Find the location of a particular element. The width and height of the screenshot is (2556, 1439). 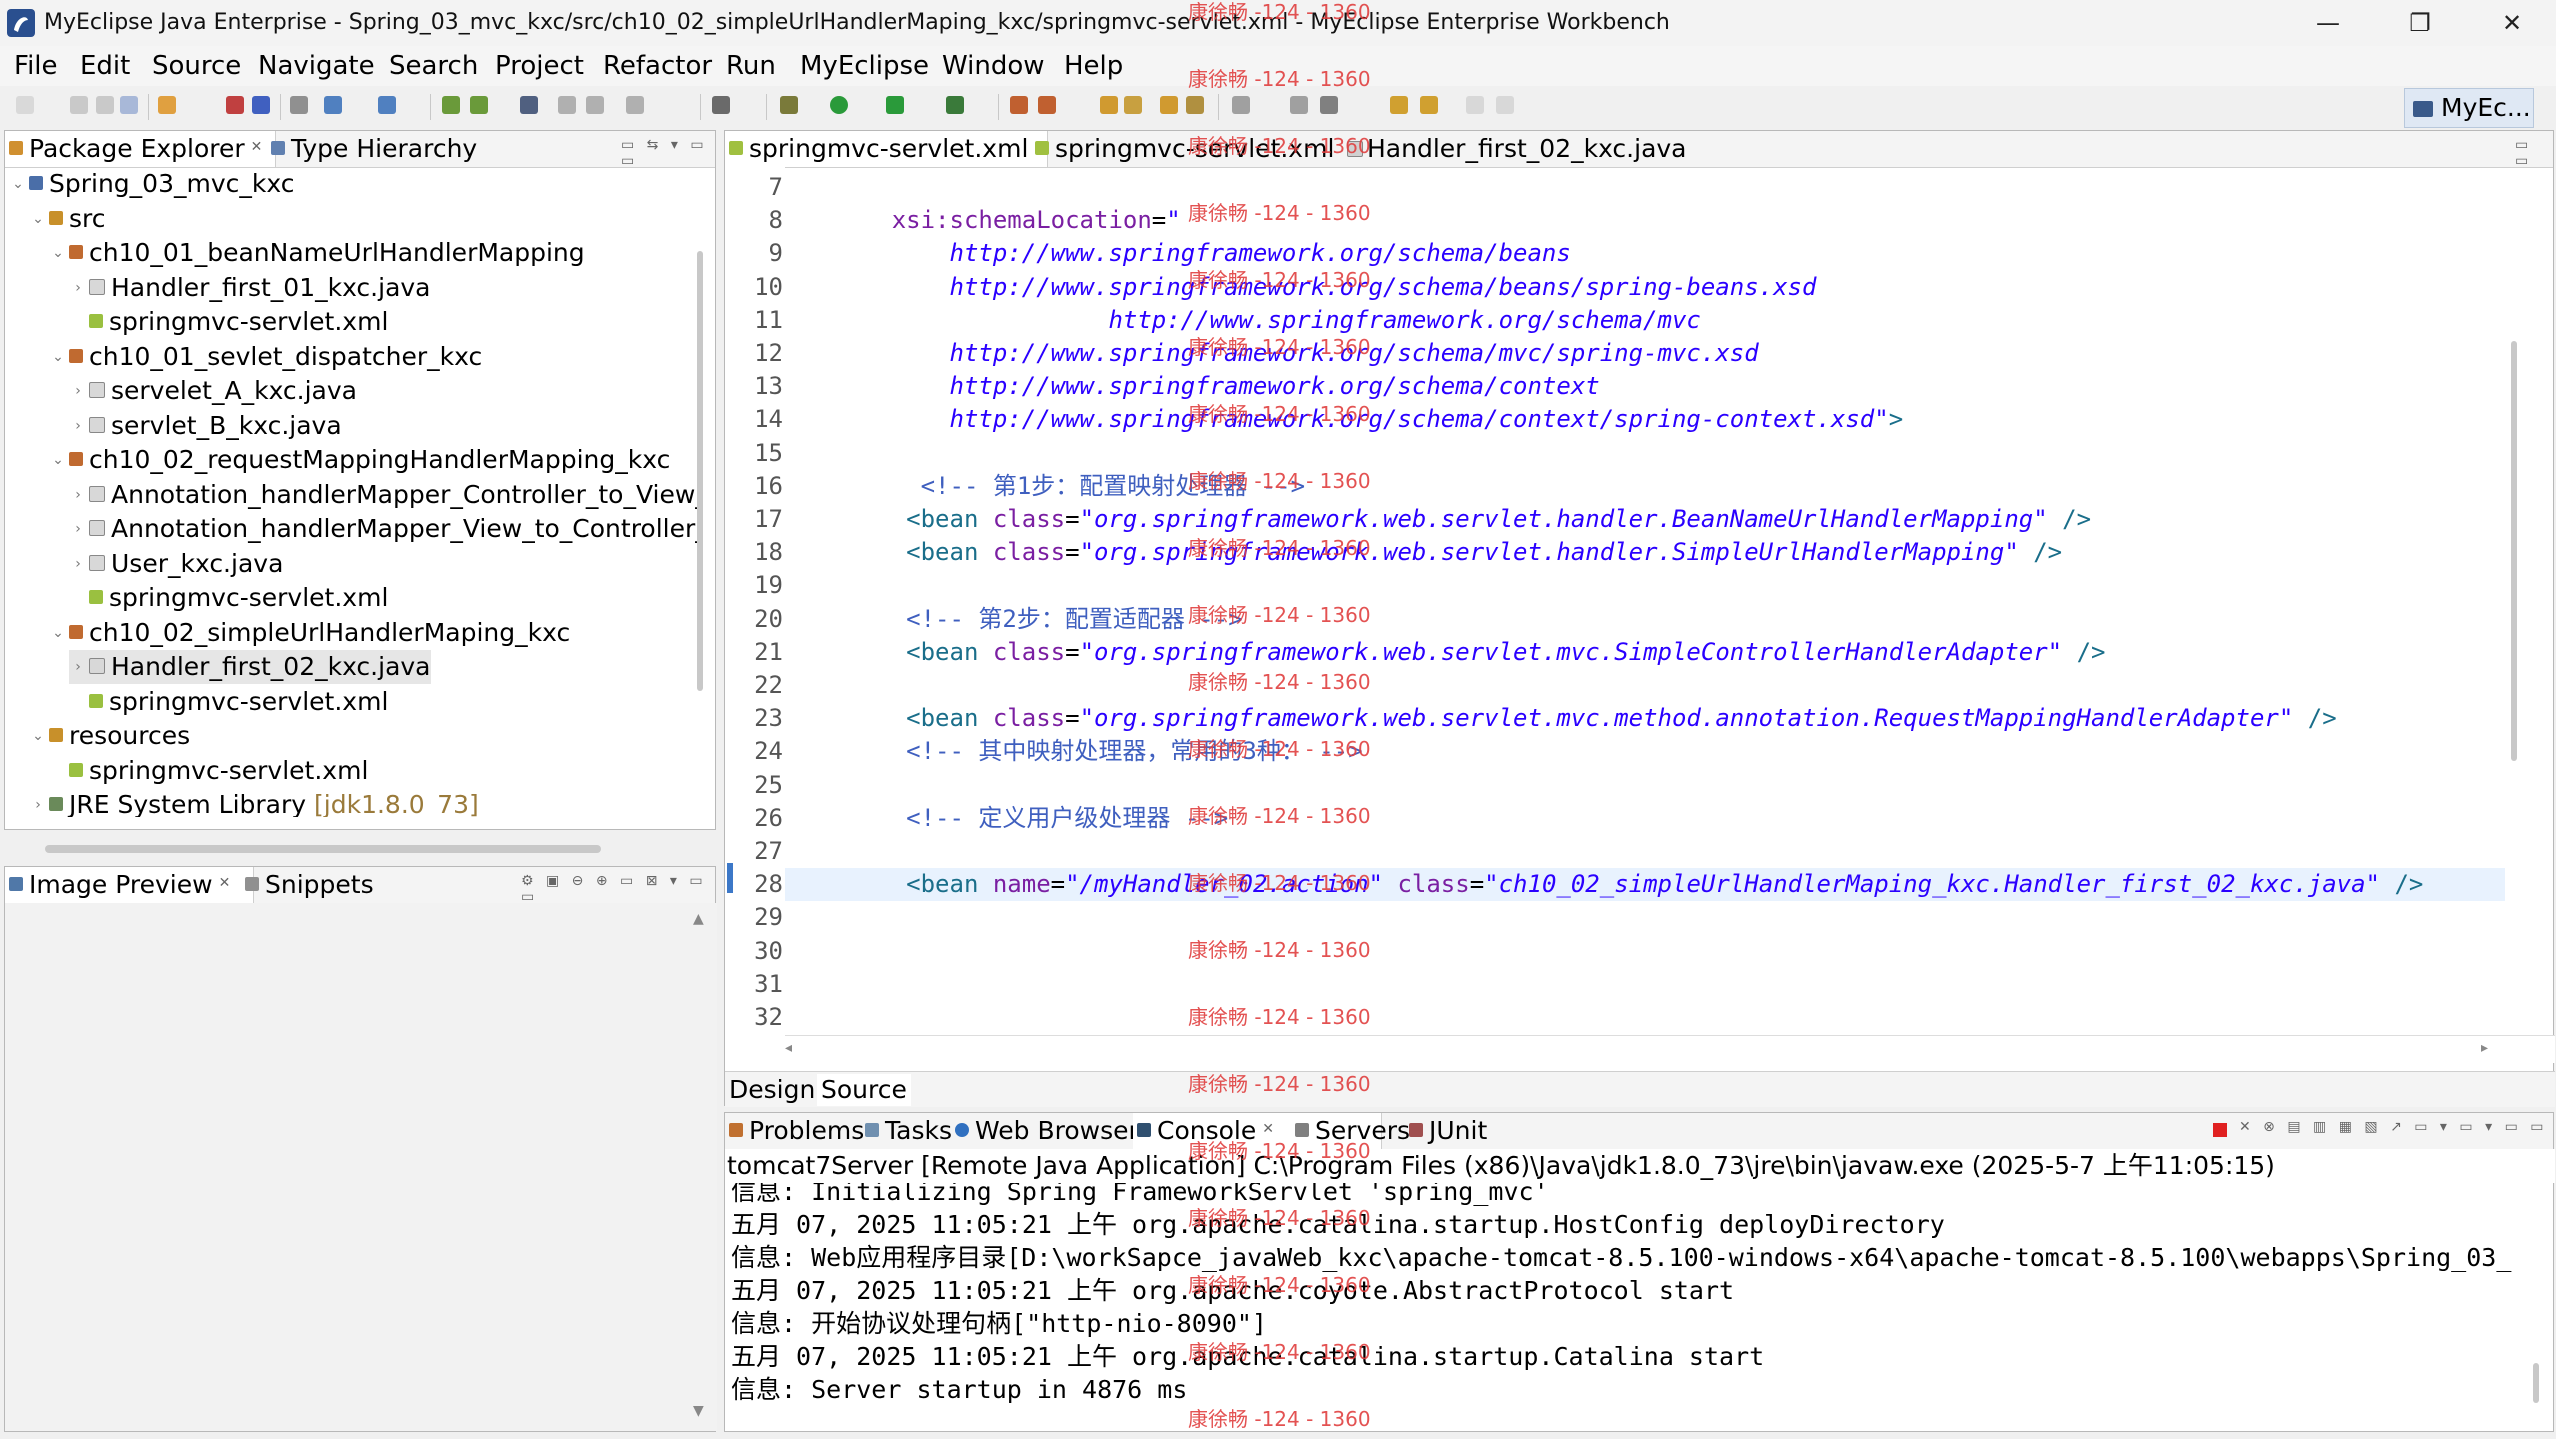

tab-type-hierarchy: Type Hierarchy is located at coordinates (372, 149).